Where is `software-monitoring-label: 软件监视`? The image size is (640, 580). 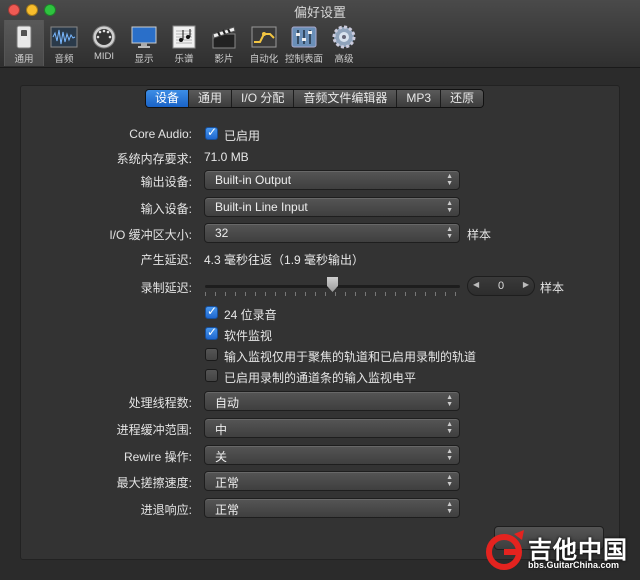 software-monitoring-label: 软件监视 is located at coordinates (248, 336).